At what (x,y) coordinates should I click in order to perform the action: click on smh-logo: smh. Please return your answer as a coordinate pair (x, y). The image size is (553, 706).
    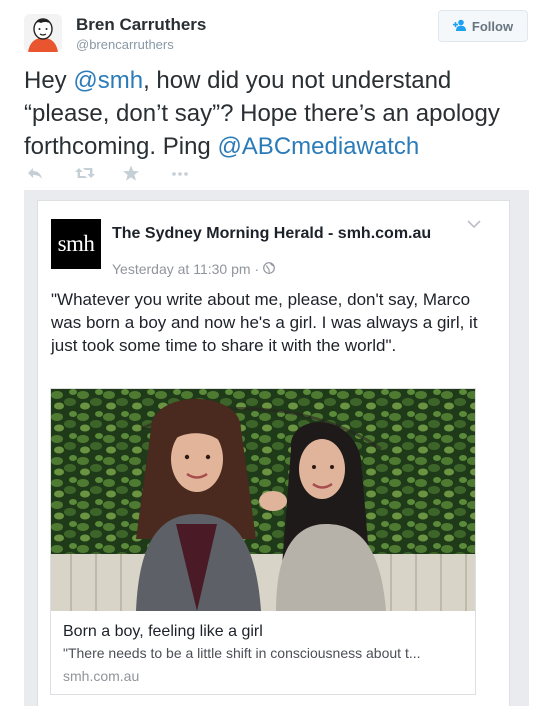
    Looking at the image, I should click on (76, 244).